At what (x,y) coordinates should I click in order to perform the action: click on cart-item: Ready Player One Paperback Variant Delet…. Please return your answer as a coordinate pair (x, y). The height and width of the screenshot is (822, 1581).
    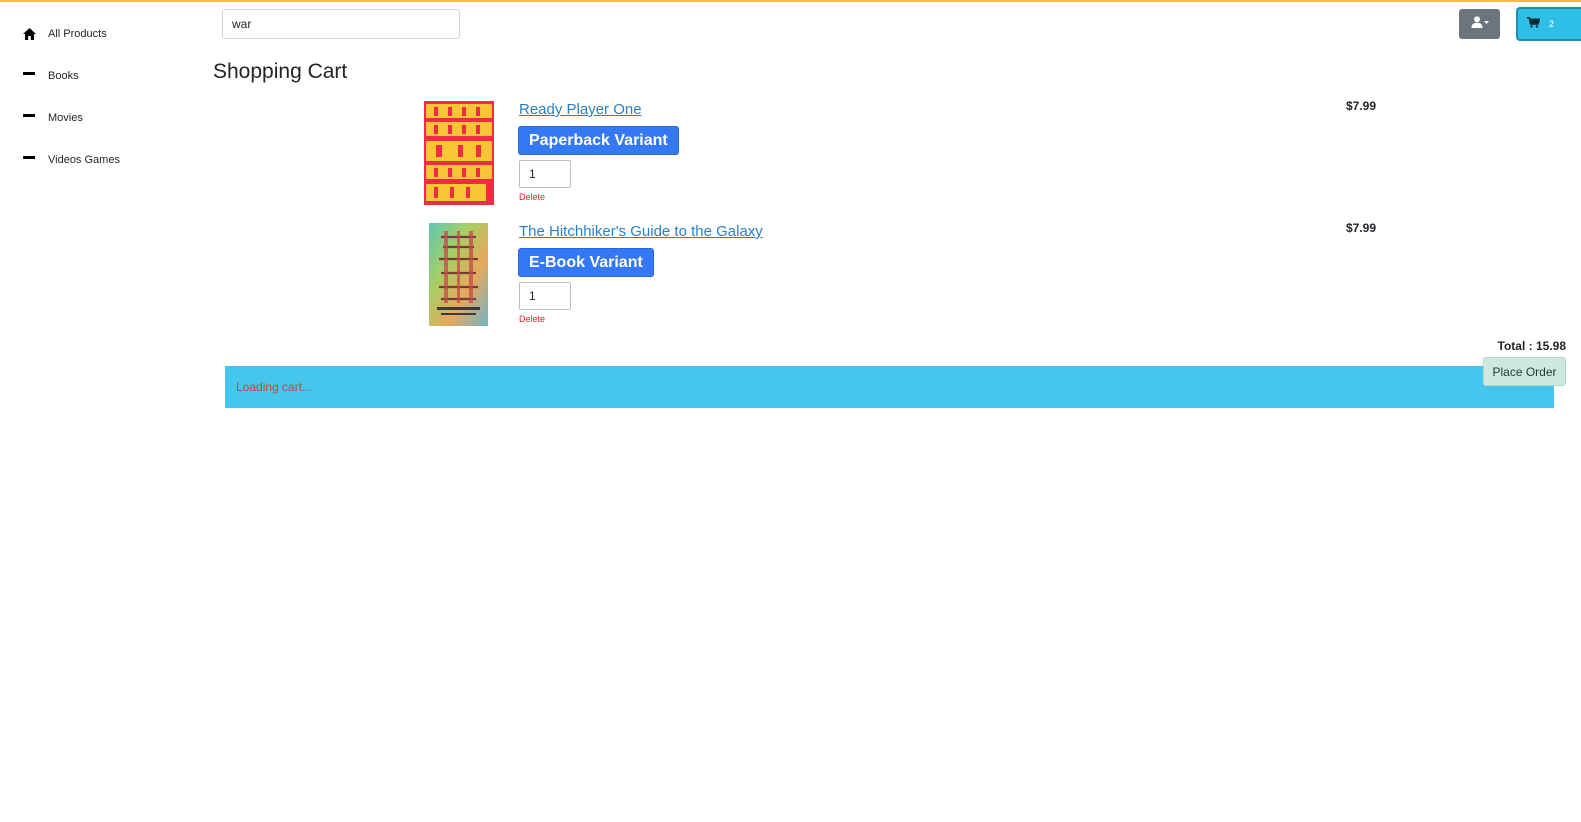
    Looking at the image, I should click on (904, 154).